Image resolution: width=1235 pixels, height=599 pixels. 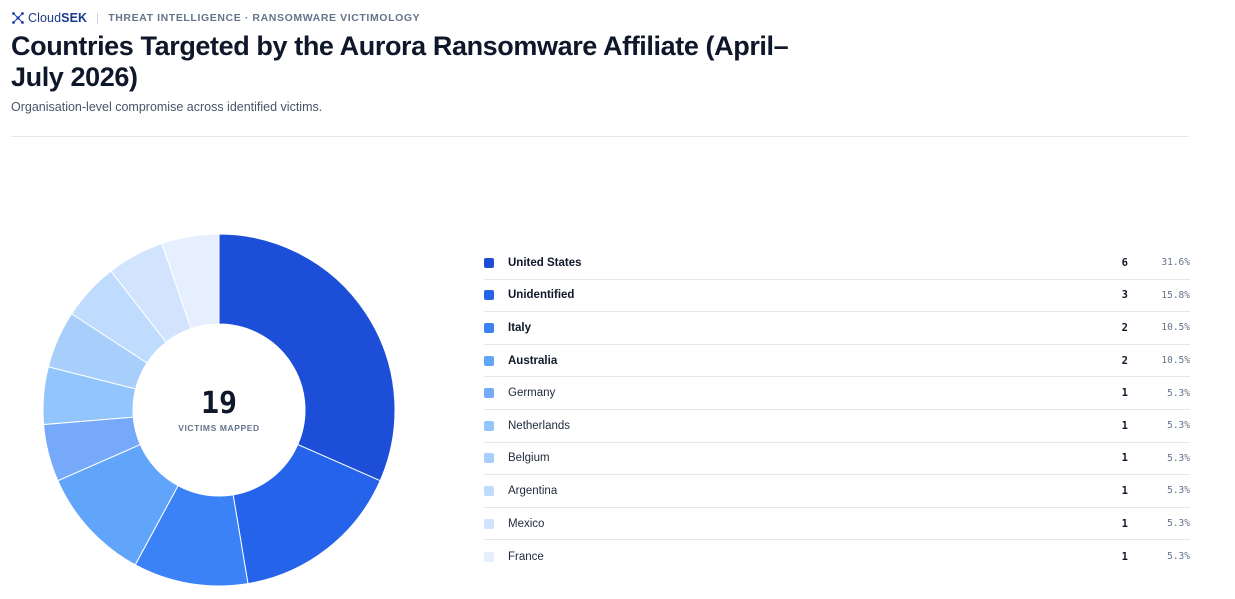 What do you see at coordinates (837, 524) in the screenshot?
I see `legend-row-mexico: Mexico 1 5.3%` at bounding box center [837, 524].